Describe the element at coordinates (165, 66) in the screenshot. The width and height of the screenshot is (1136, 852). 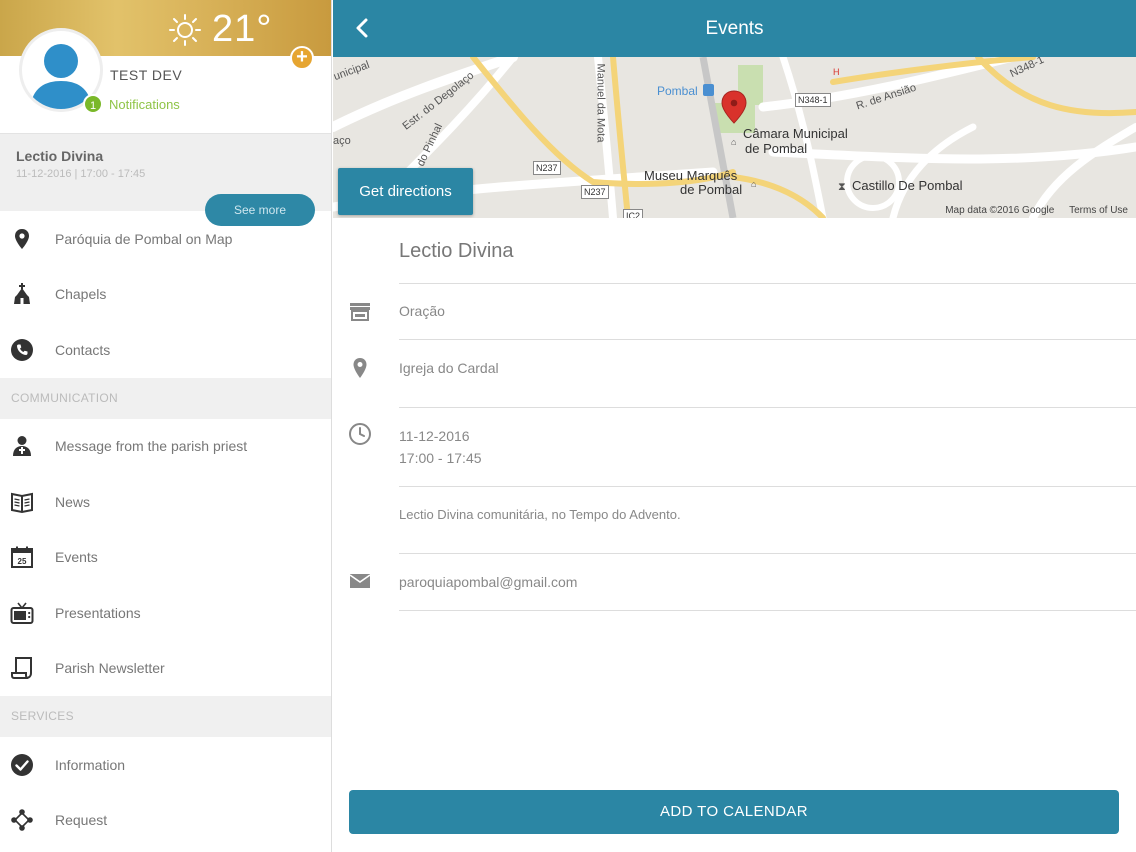
I see `profile-header: 21° + TEST DEV 1 Notifications` at that location.